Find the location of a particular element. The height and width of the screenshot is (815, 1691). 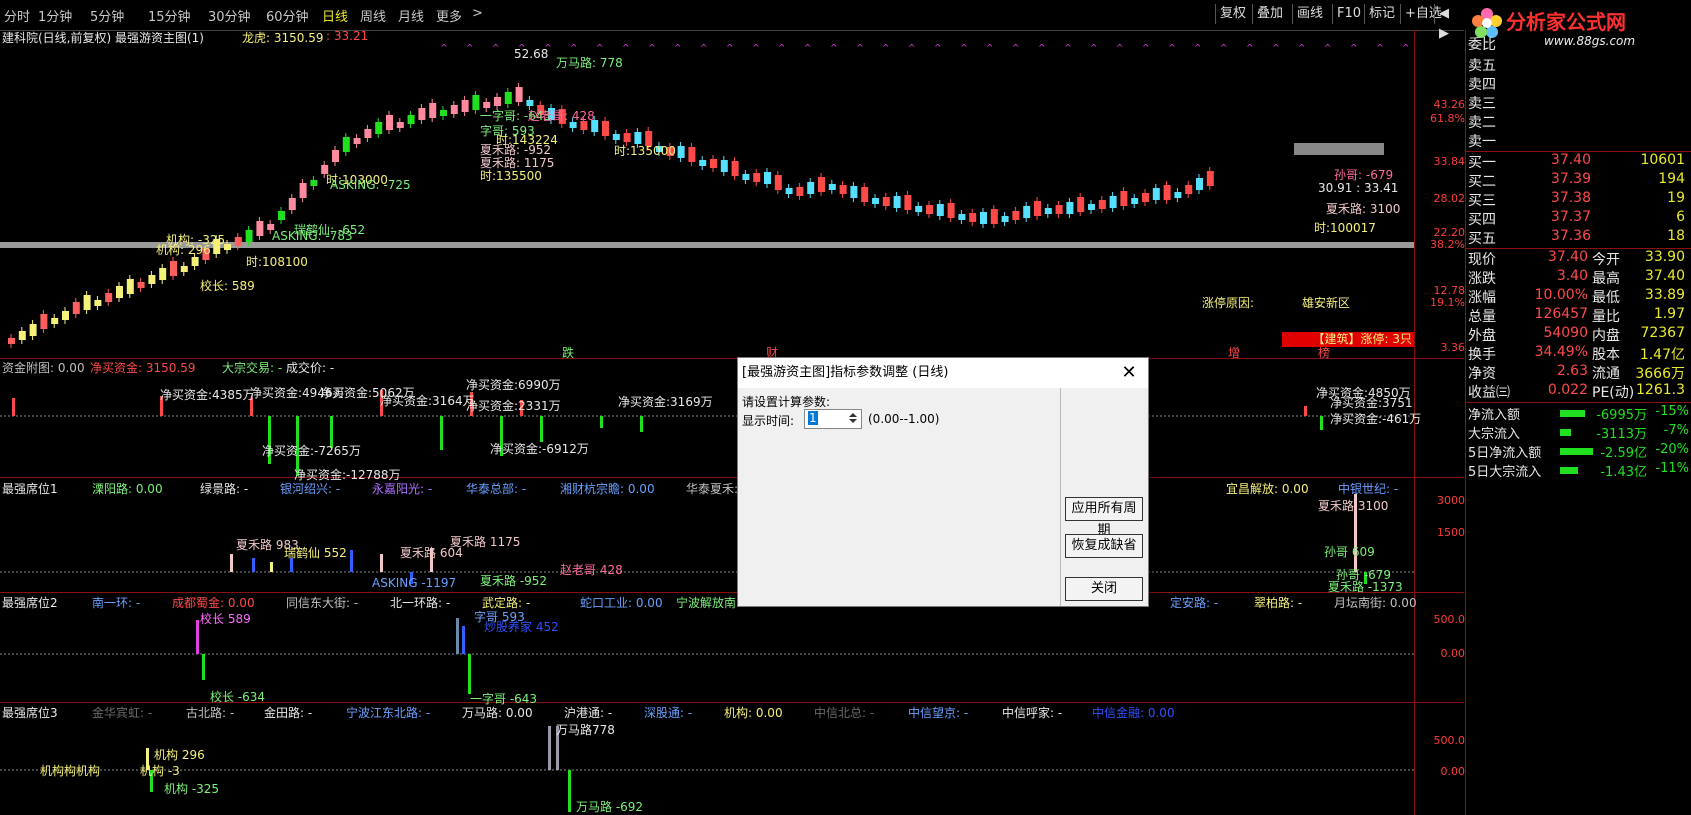

quote-stat-row: 外盘 54090 内盘 72367 is located at coordinates (1576, 334).